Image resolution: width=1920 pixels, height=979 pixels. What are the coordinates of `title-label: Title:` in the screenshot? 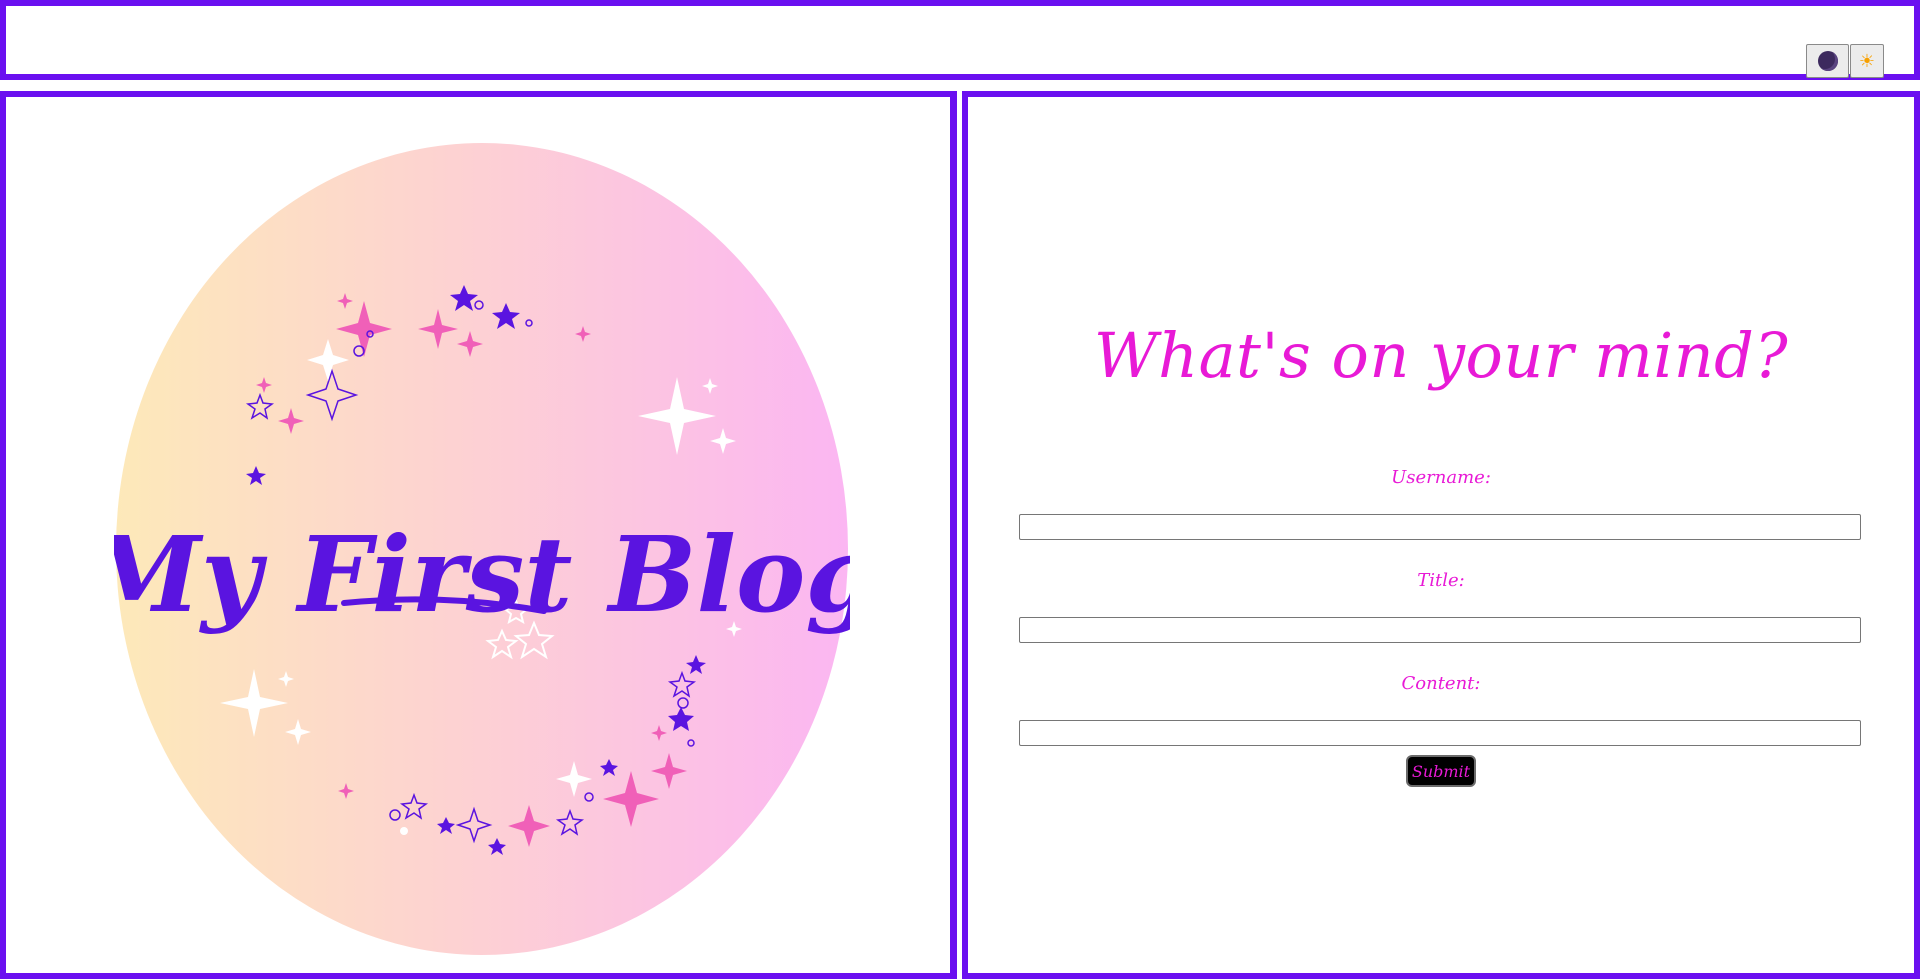 It's located at (1441, 580).